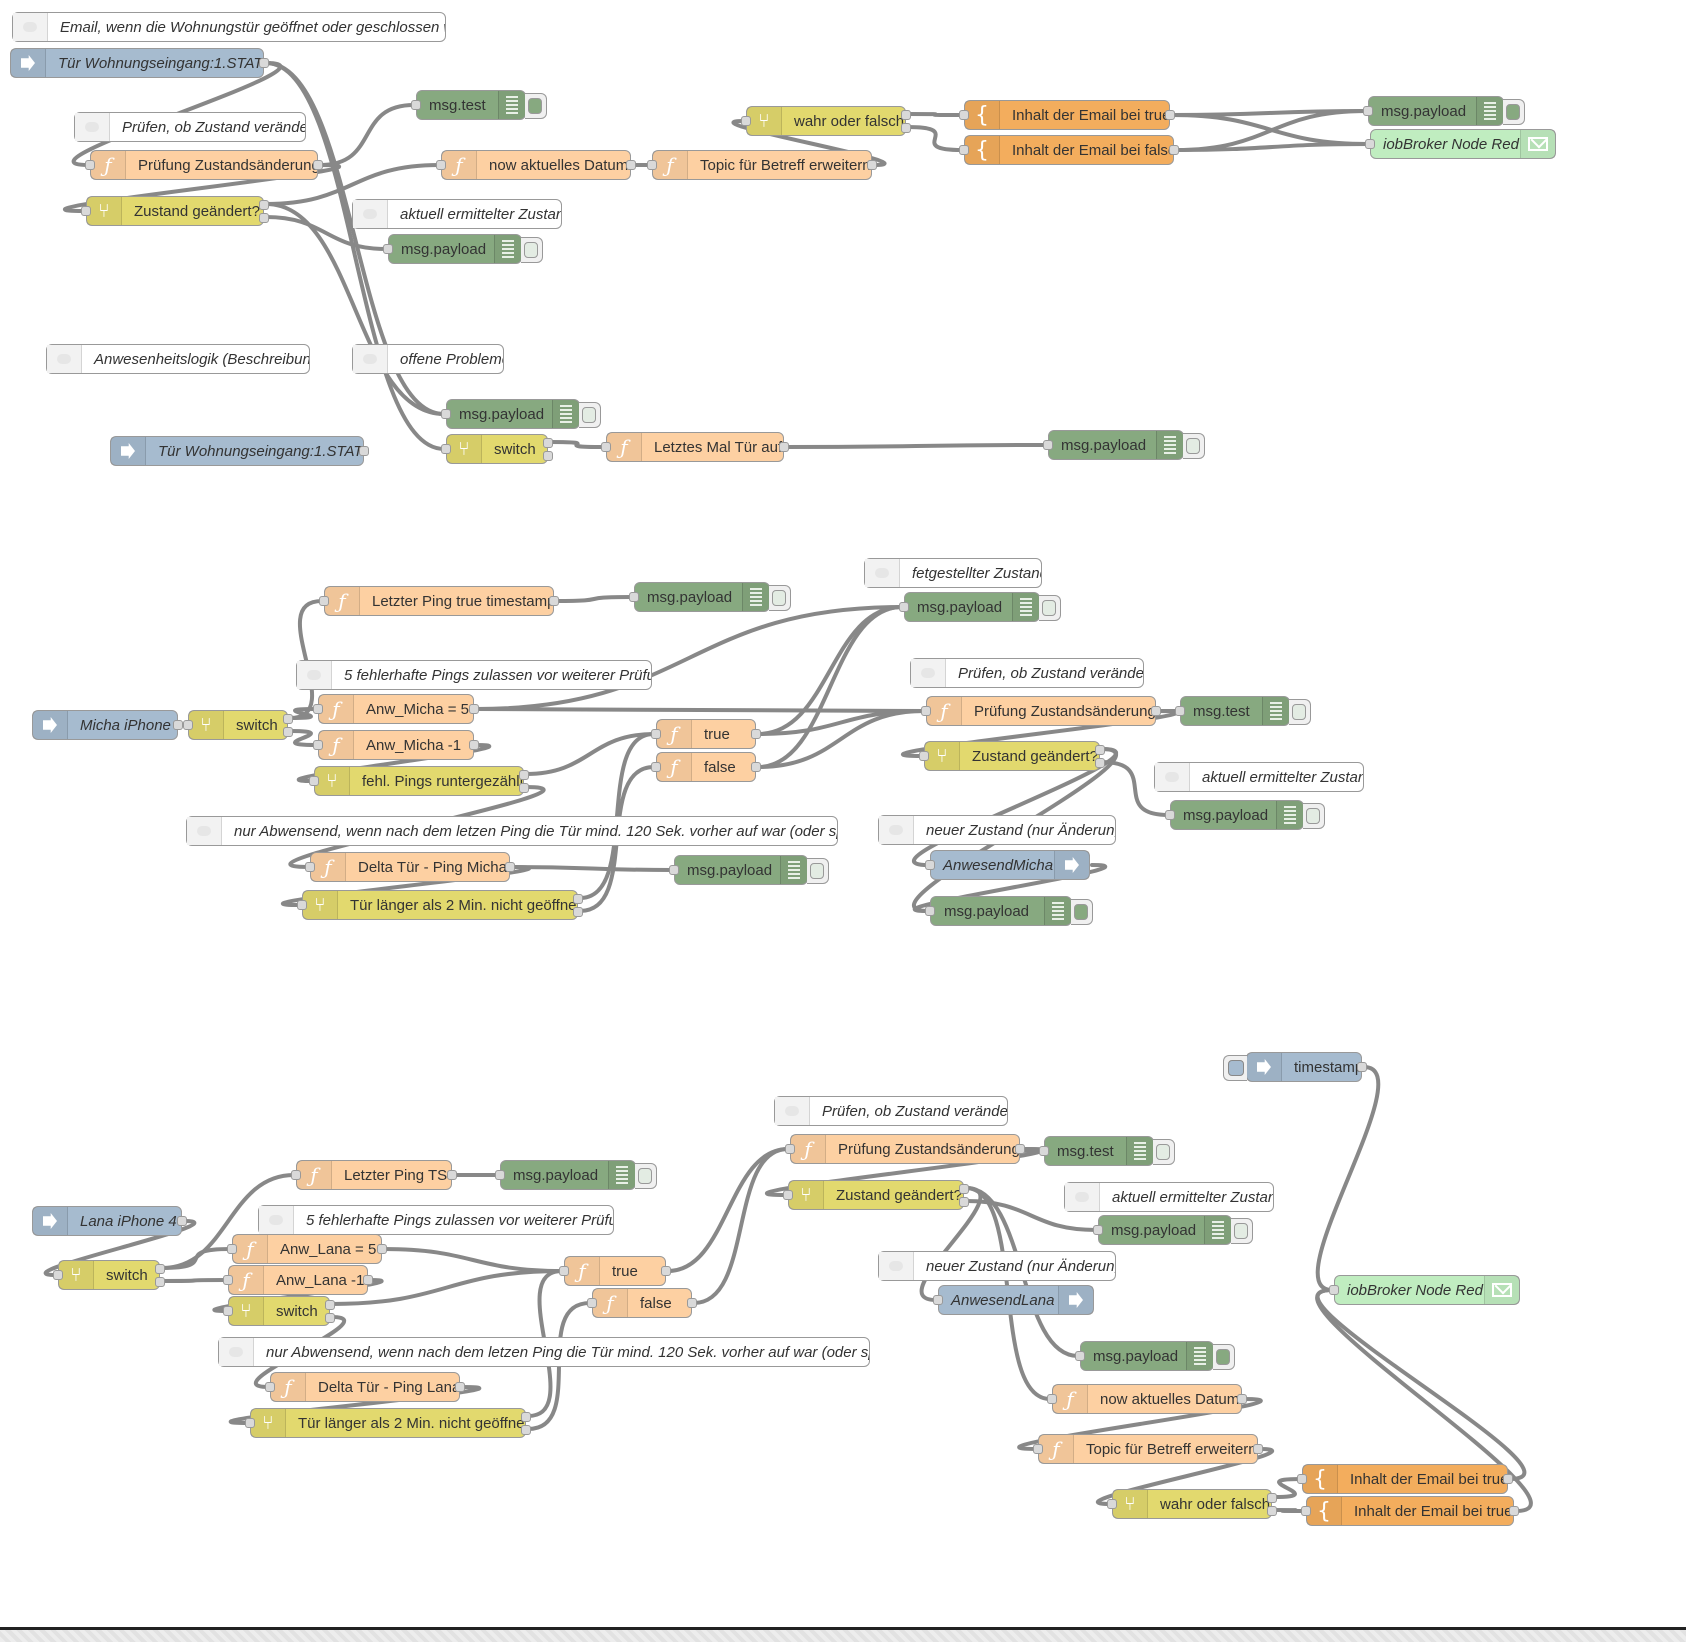 This screenshot has width=1686, height=1642. What do you see at coordinates (1013, 1300) in the screenshot?
I see `output-node: AnwesendLana` at bounding box center [1013, 1300].